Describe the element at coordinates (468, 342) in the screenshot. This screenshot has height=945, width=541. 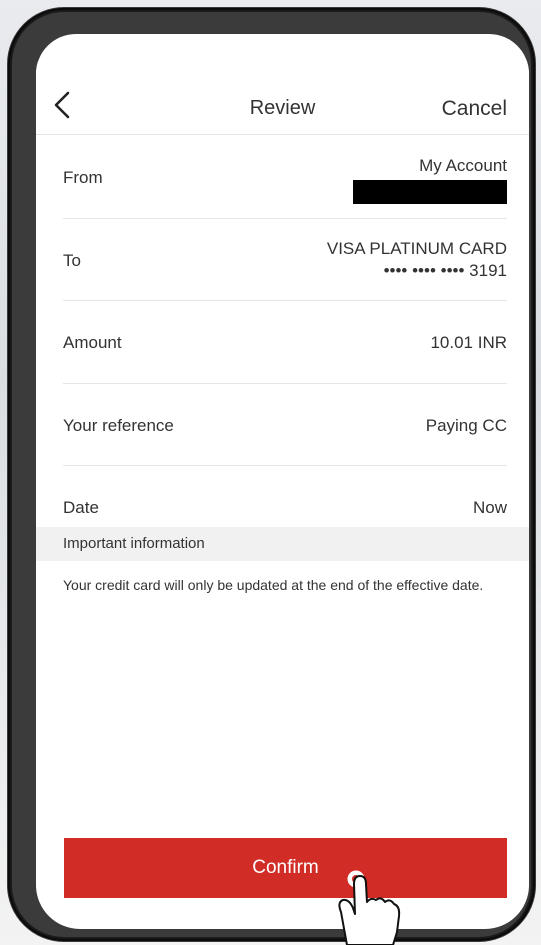
I see `amount-value: 10.01 INR` at that location.